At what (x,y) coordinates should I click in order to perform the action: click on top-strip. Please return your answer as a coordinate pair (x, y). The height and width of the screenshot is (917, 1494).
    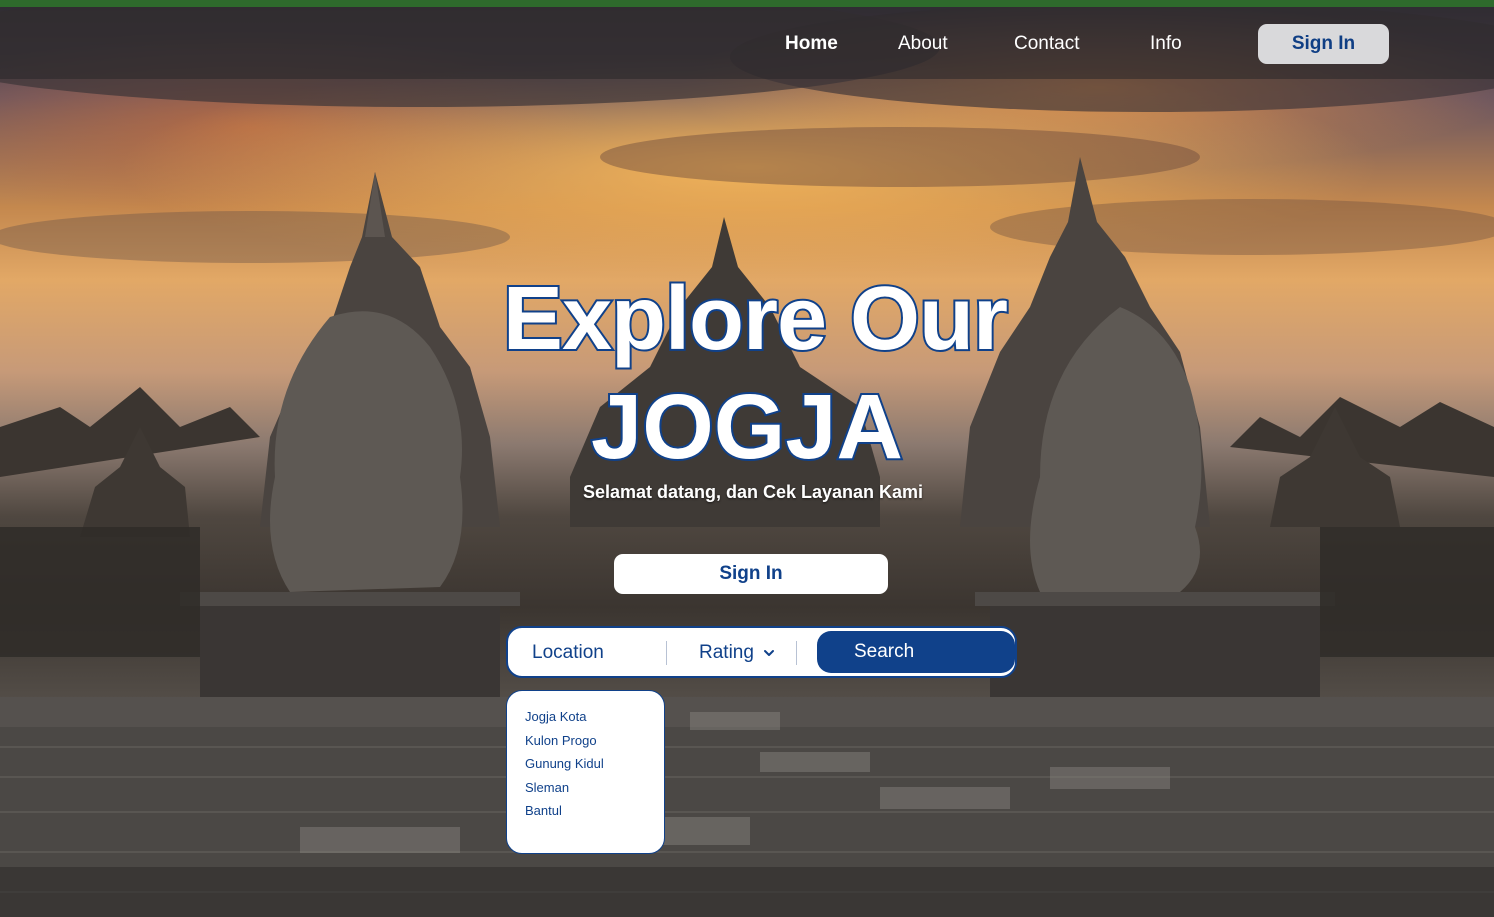
    Looking at the image, I should click on (747, 3).